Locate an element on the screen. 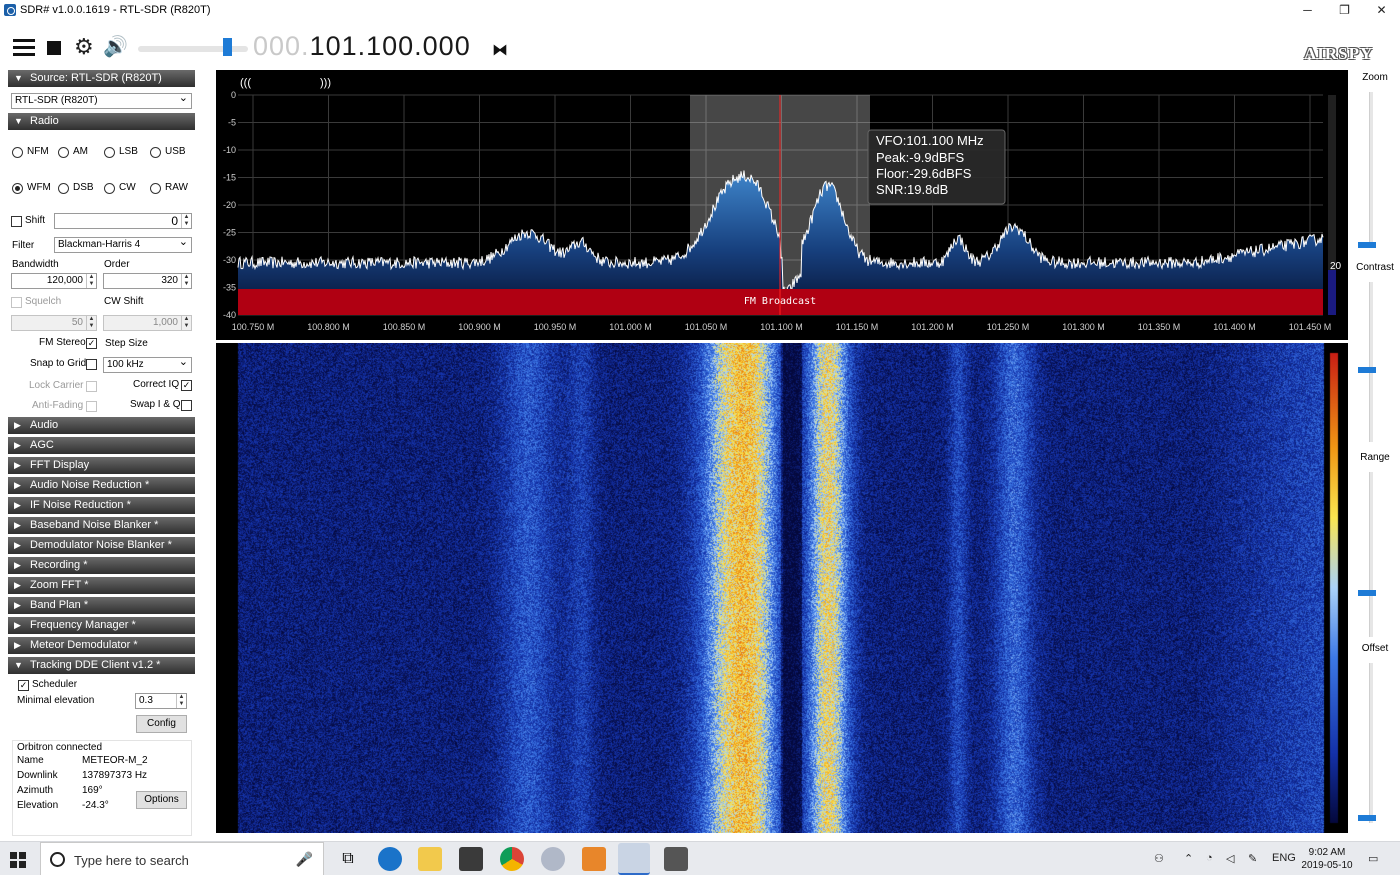  volume-icon: ◁ is located at coordinates (1230, 858).